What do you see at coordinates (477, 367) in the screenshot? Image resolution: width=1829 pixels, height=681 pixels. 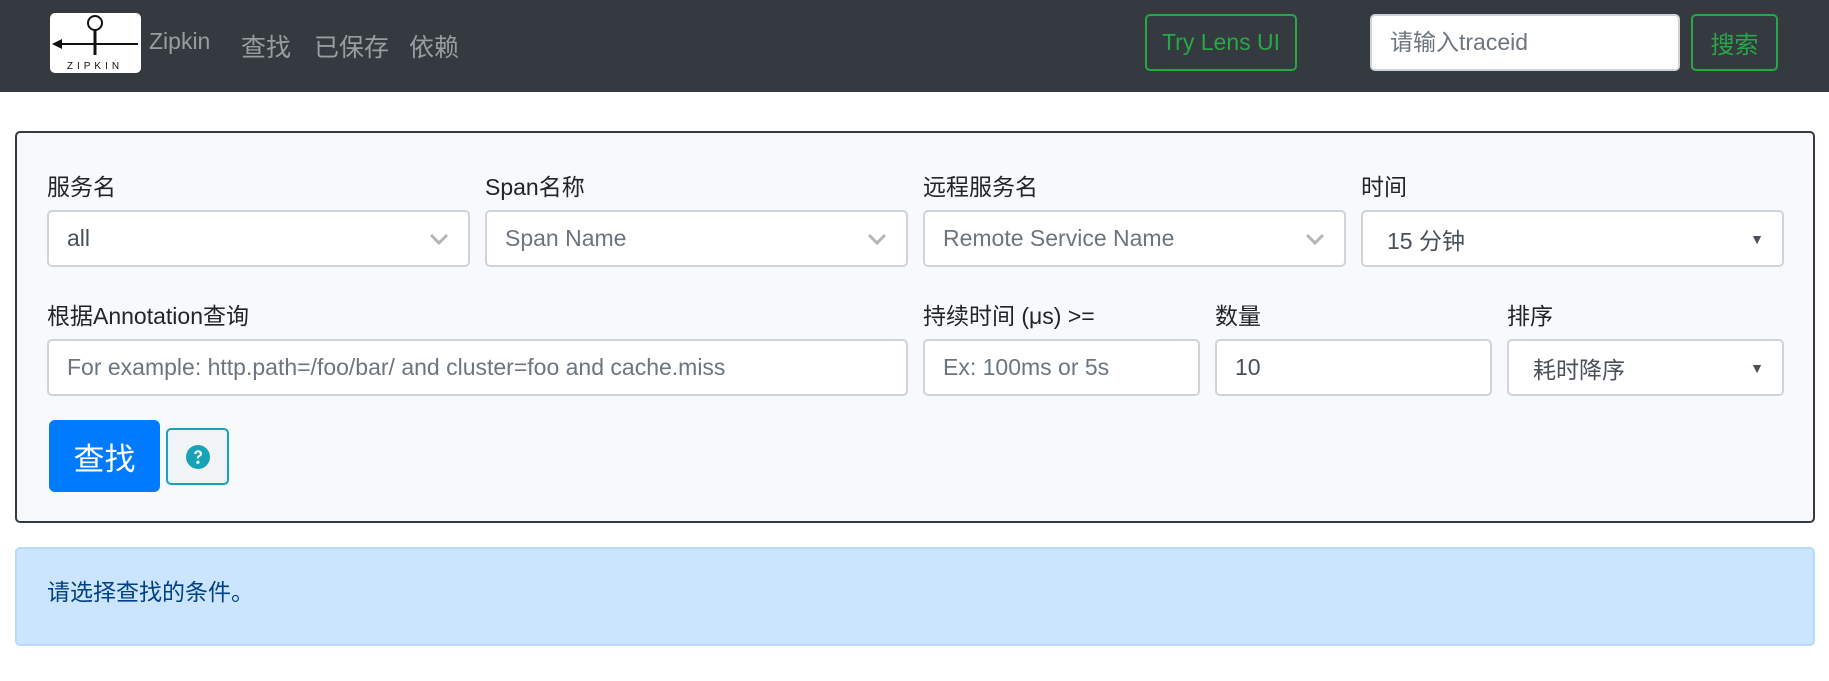 I see `annotation-query-input` at bounding box center [477, 367].